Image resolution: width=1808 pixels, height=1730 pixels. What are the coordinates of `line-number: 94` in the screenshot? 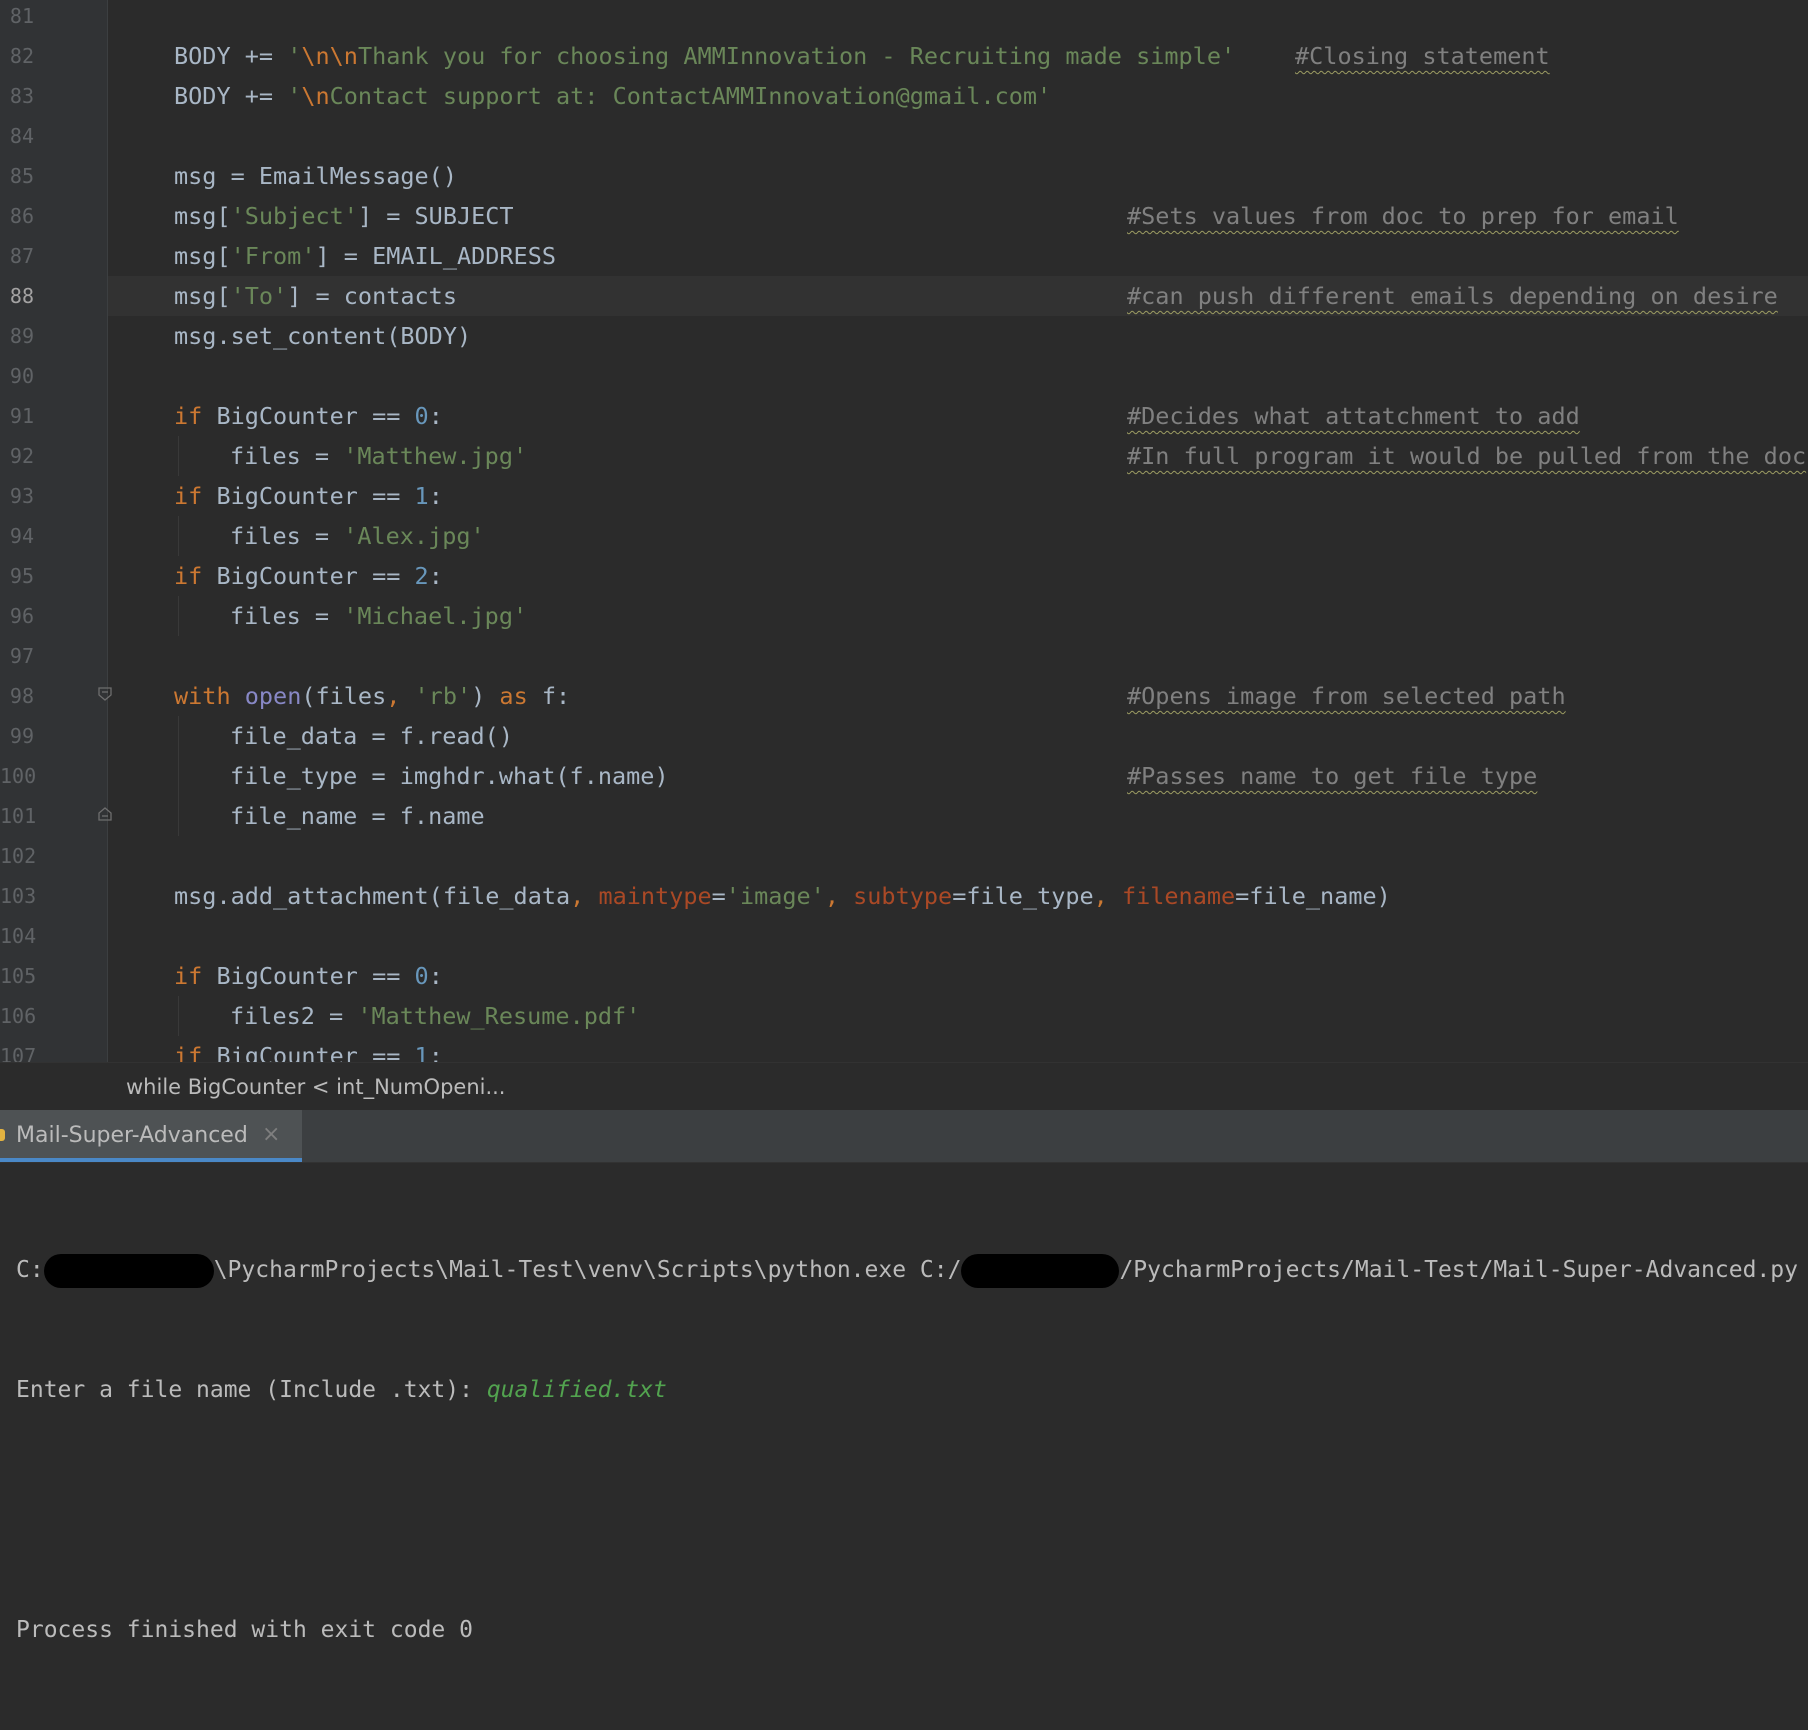 It's located at (17, 536).